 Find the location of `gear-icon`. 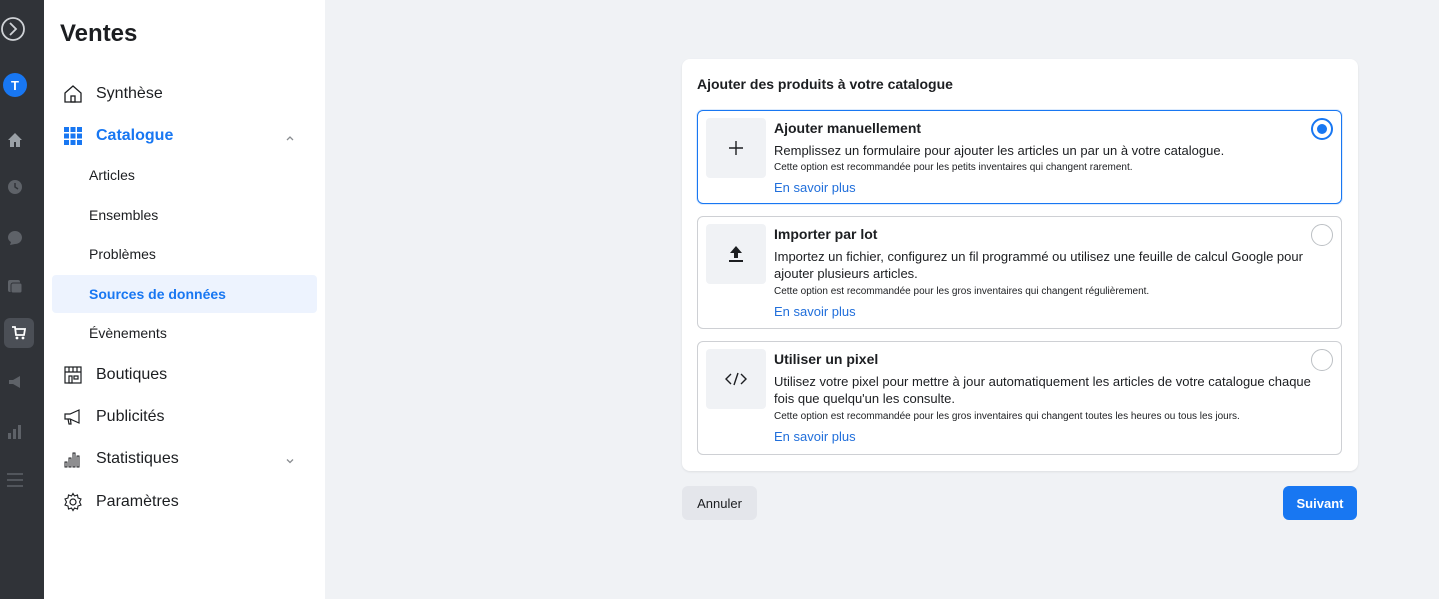

gear-icon is located at coordinates (73, 502).